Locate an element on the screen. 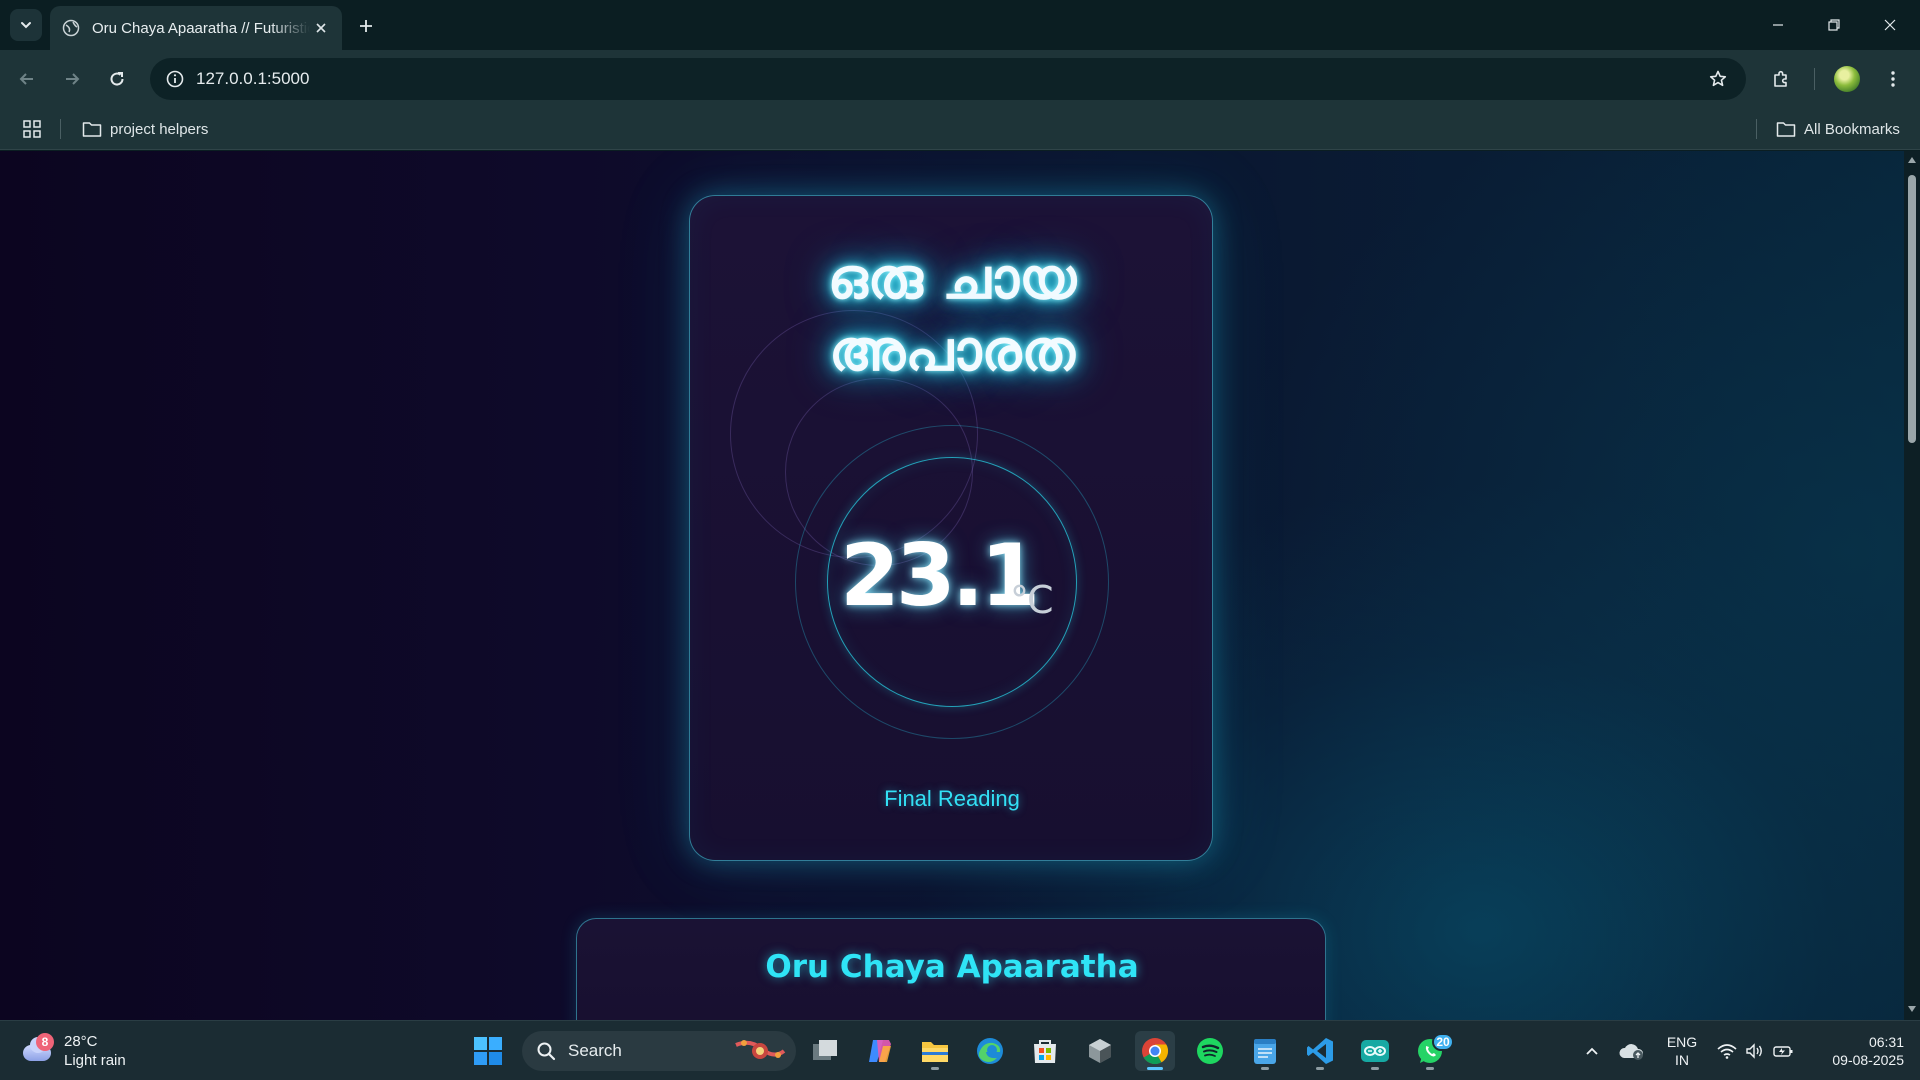 The height and width of the screenshot is (1080, 1920). toolbar-divider is located at coordinates (1814, 79).